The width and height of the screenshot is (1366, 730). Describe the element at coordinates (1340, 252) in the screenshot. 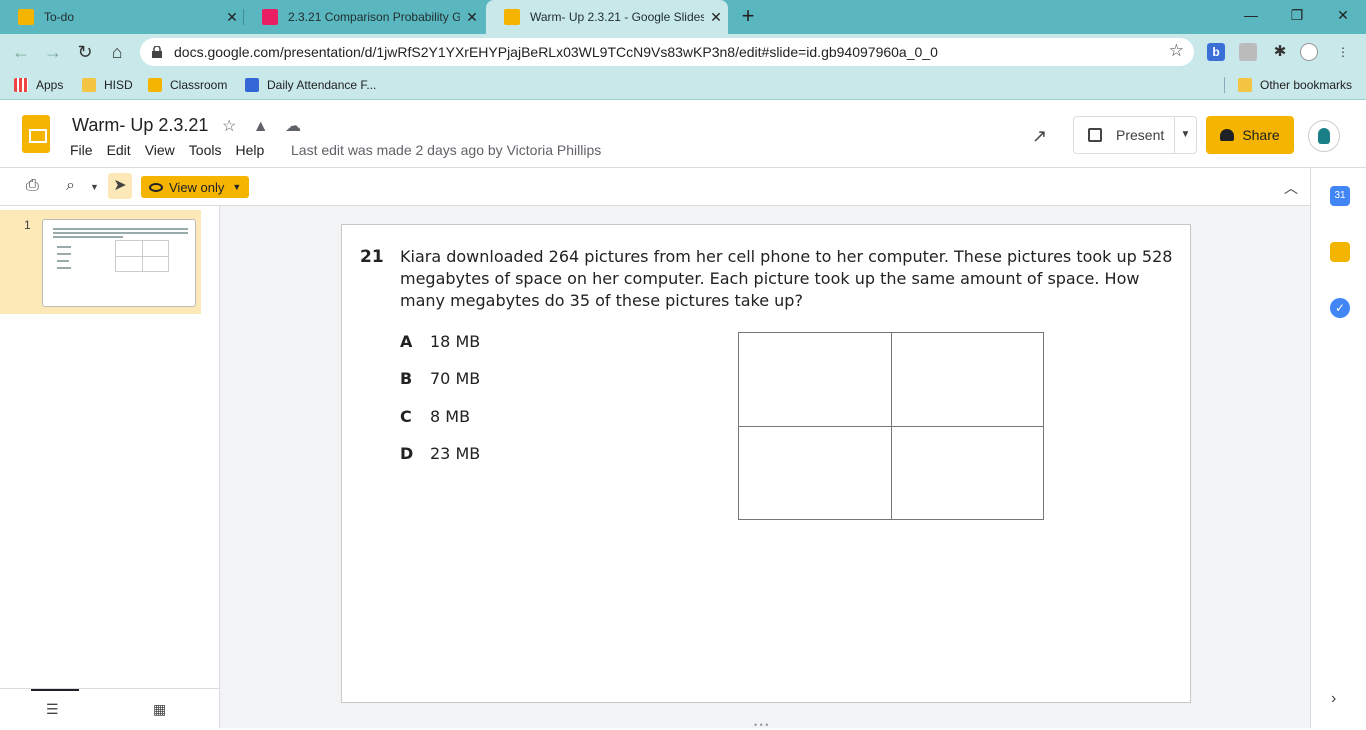

I see `keep-icon` at that location.